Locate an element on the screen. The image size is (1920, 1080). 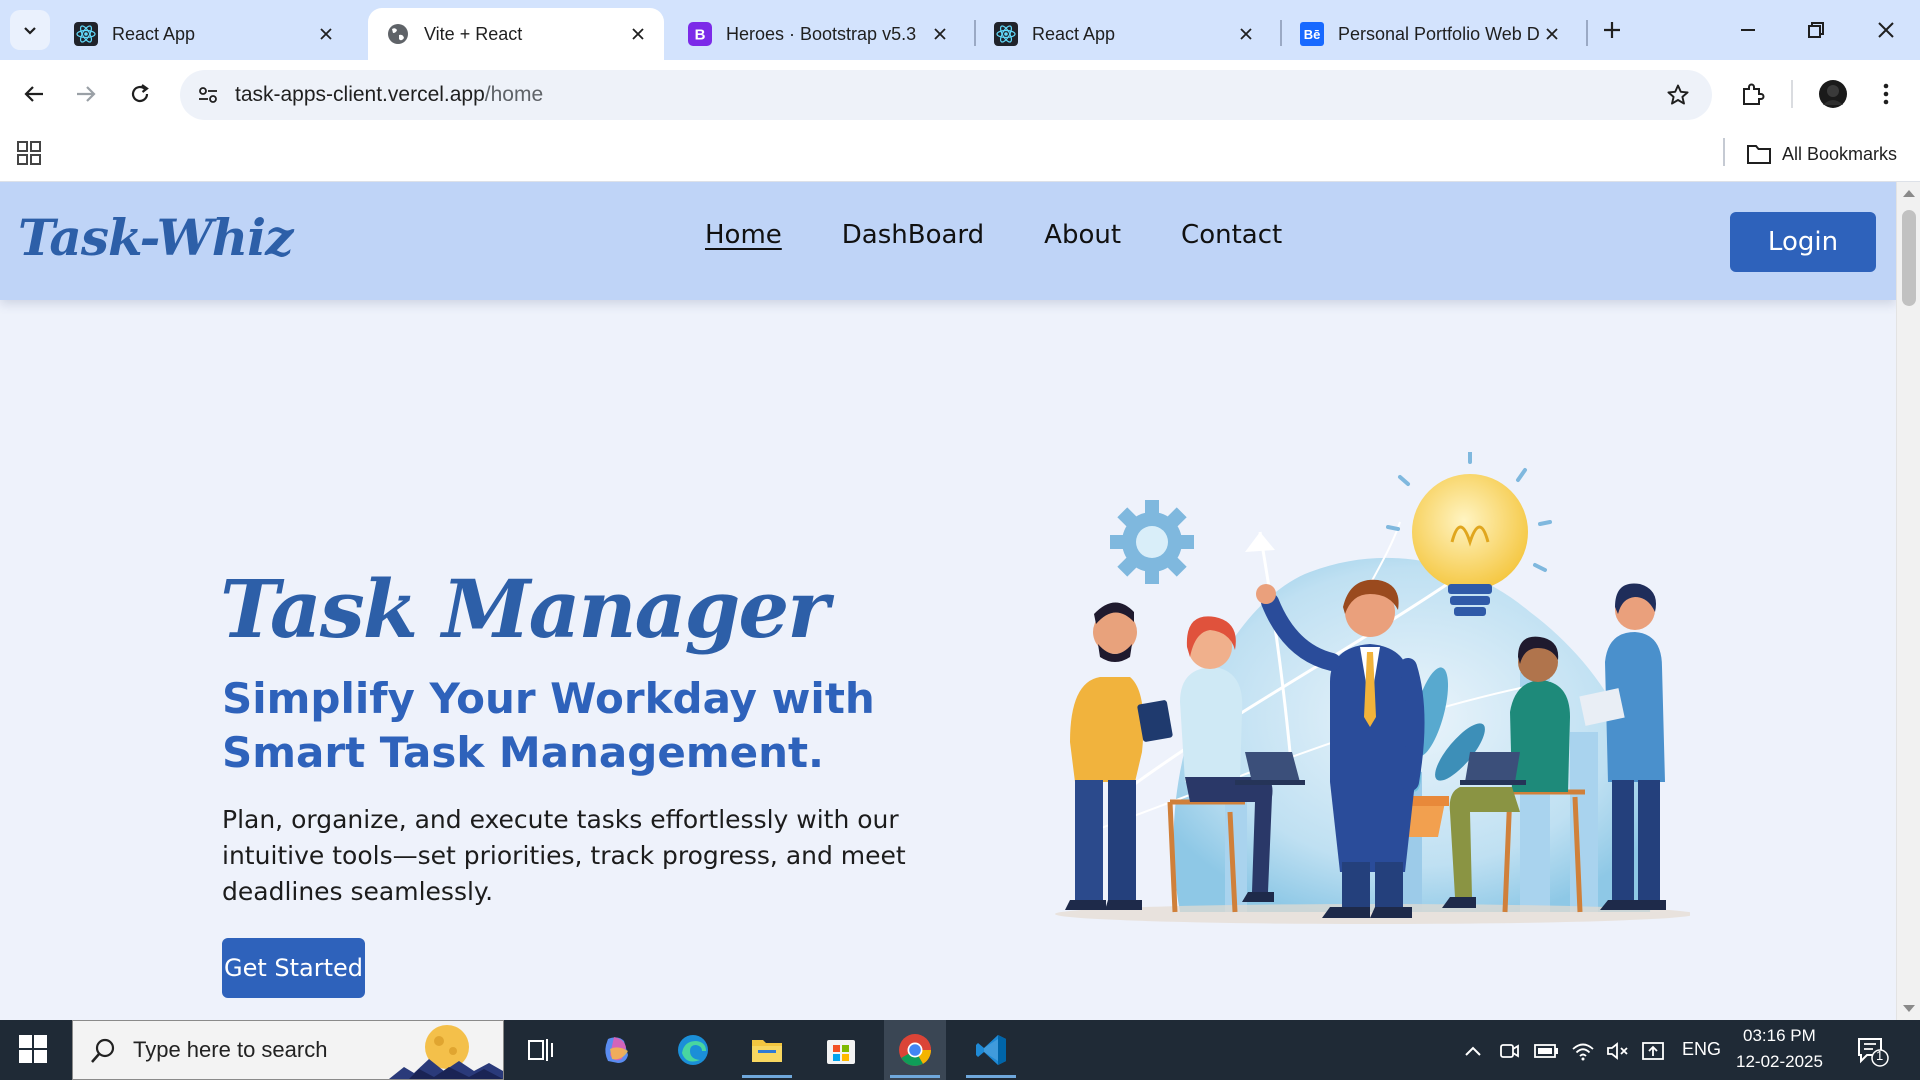
back-button is located at coordinates (34, 94).